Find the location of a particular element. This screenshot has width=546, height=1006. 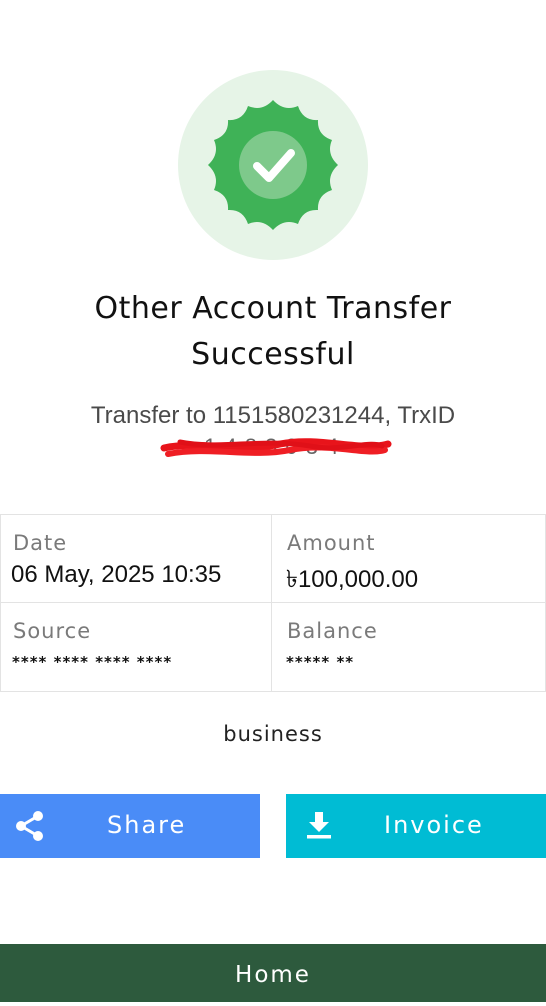

source-value: **** **** **** **** is located at coordinates (92, 662).